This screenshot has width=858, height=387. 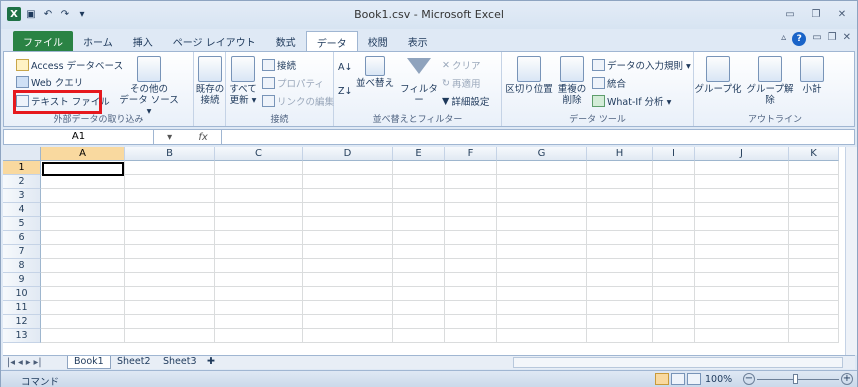 What do you see at coordinates (851, 251) in the screenshot?
I see `vertical-scrollbar` at bounding box center [851, 251].